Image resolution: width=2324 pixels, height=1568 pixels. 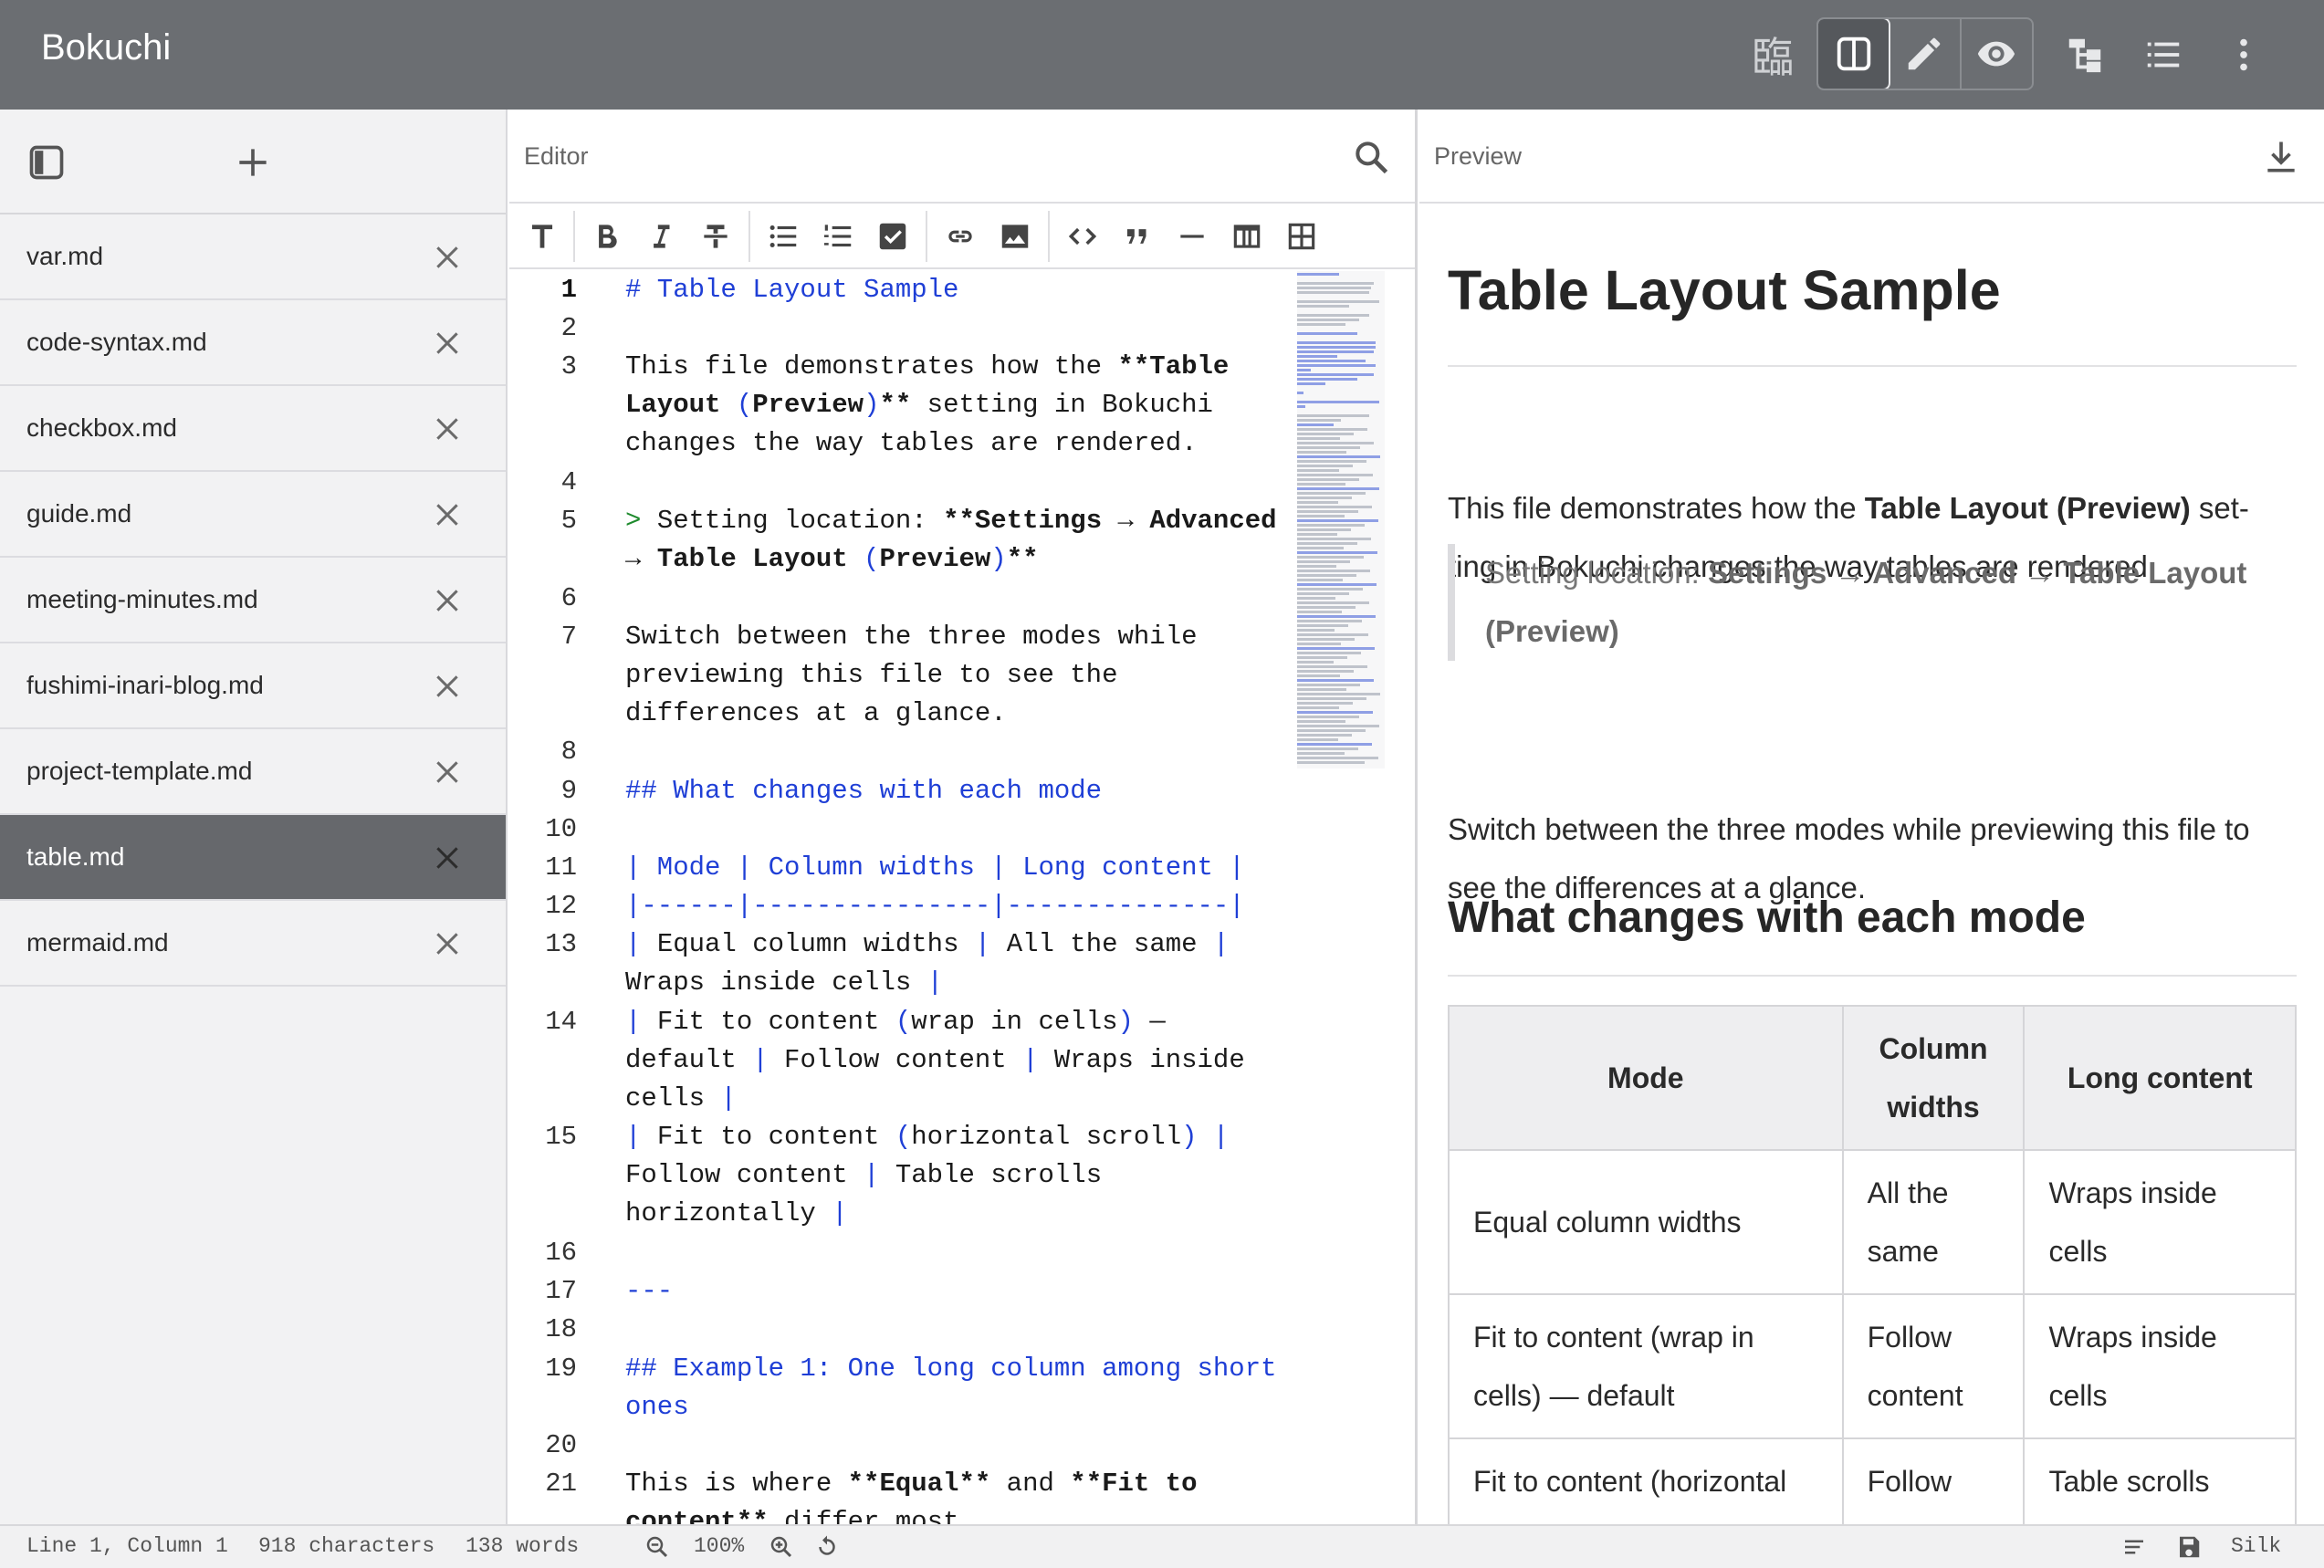 What do you see at coordinates (253, 343) in the screenshot?
I see `file-item: code-syntax.md` at bounding box center [253, 343].